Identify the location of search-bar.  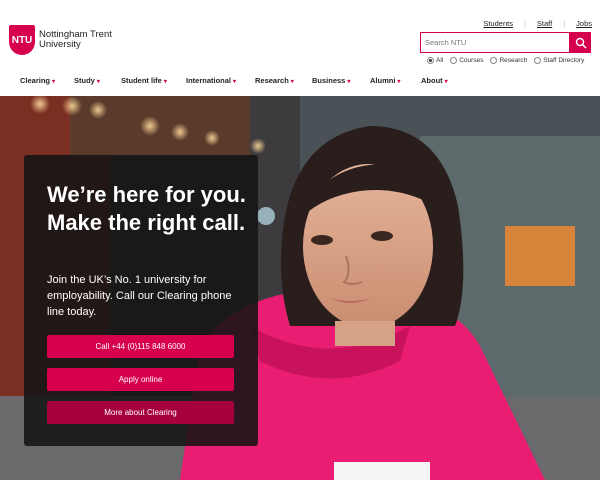
(505, 42).